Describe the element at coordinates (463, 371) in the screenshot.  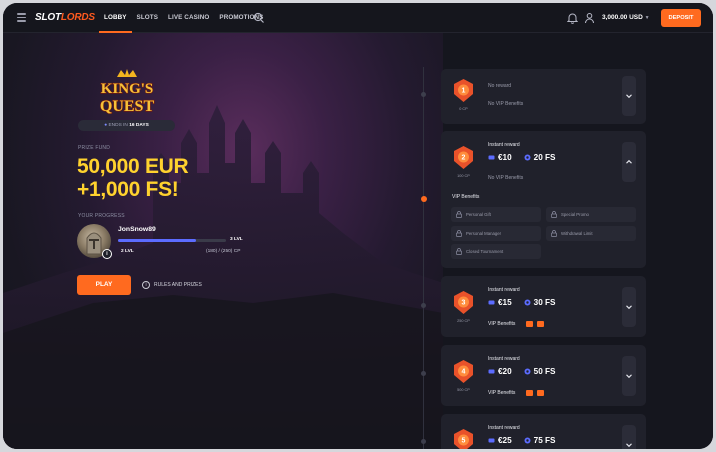
I see `level-badge: 4` at that location.